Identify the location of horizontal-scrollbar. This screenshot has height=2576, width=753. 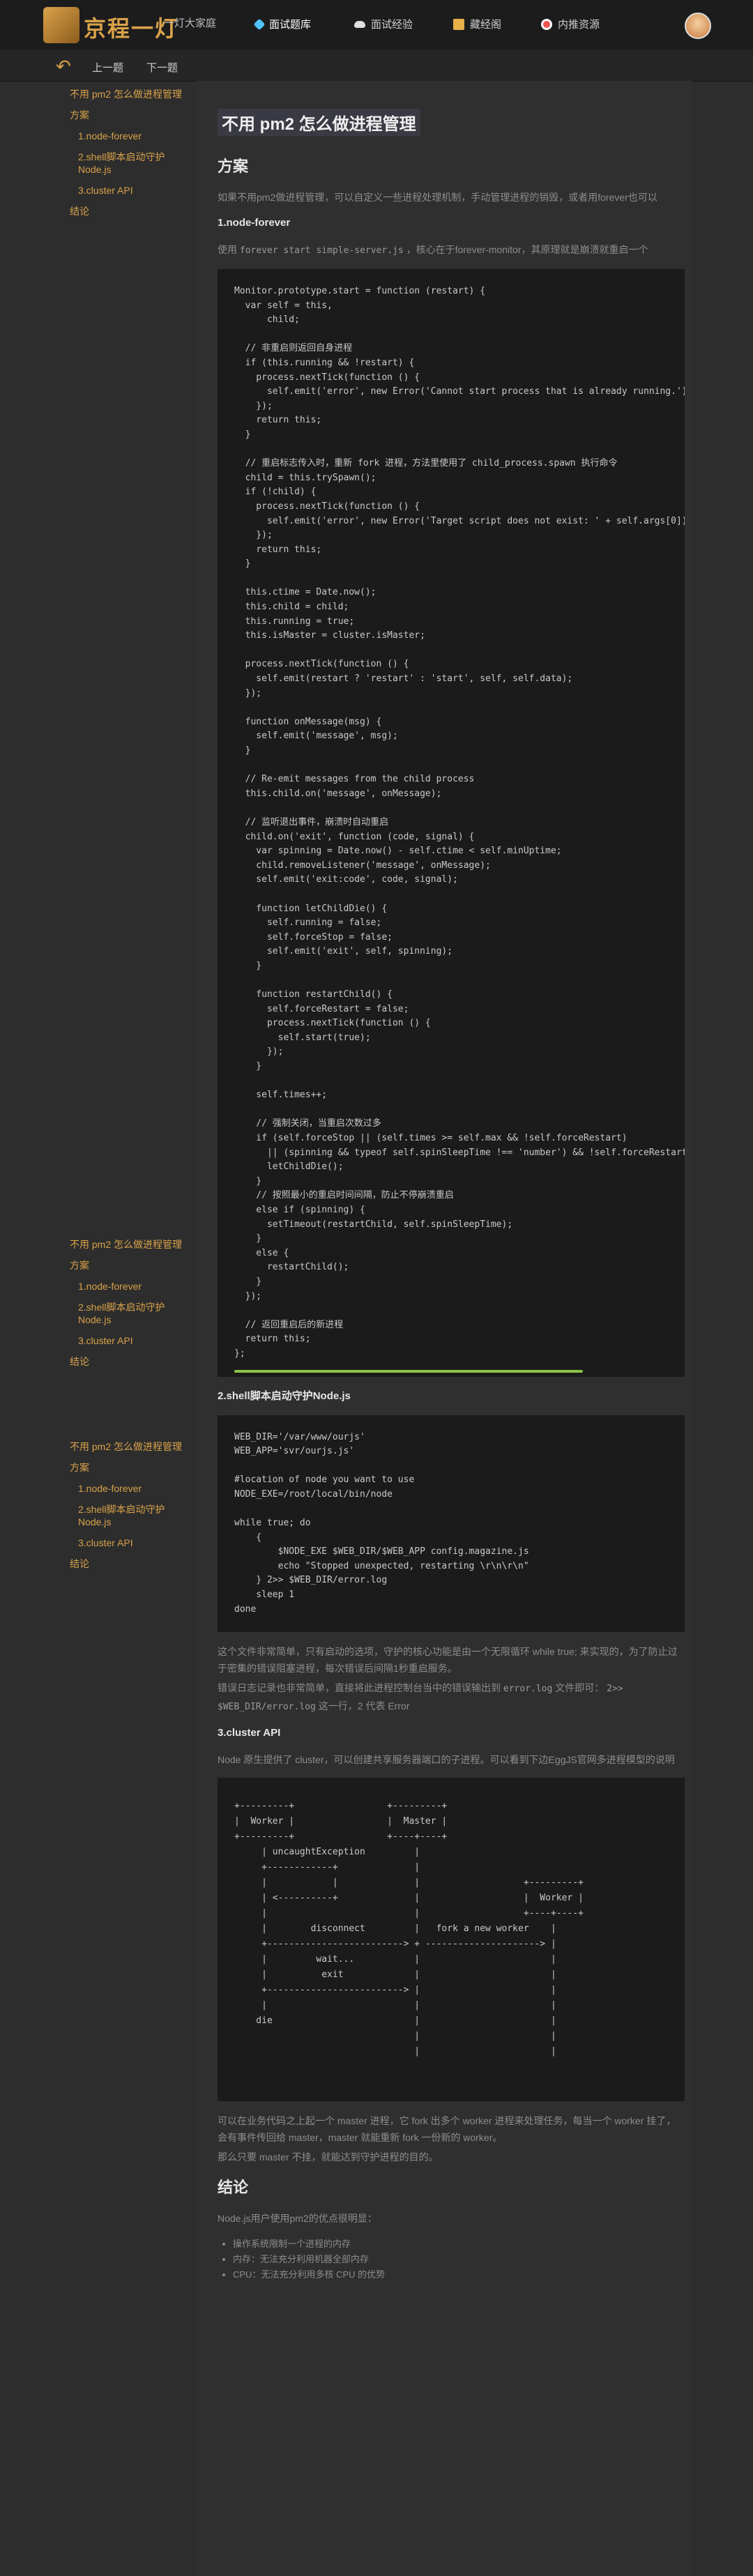
(409, 1371).